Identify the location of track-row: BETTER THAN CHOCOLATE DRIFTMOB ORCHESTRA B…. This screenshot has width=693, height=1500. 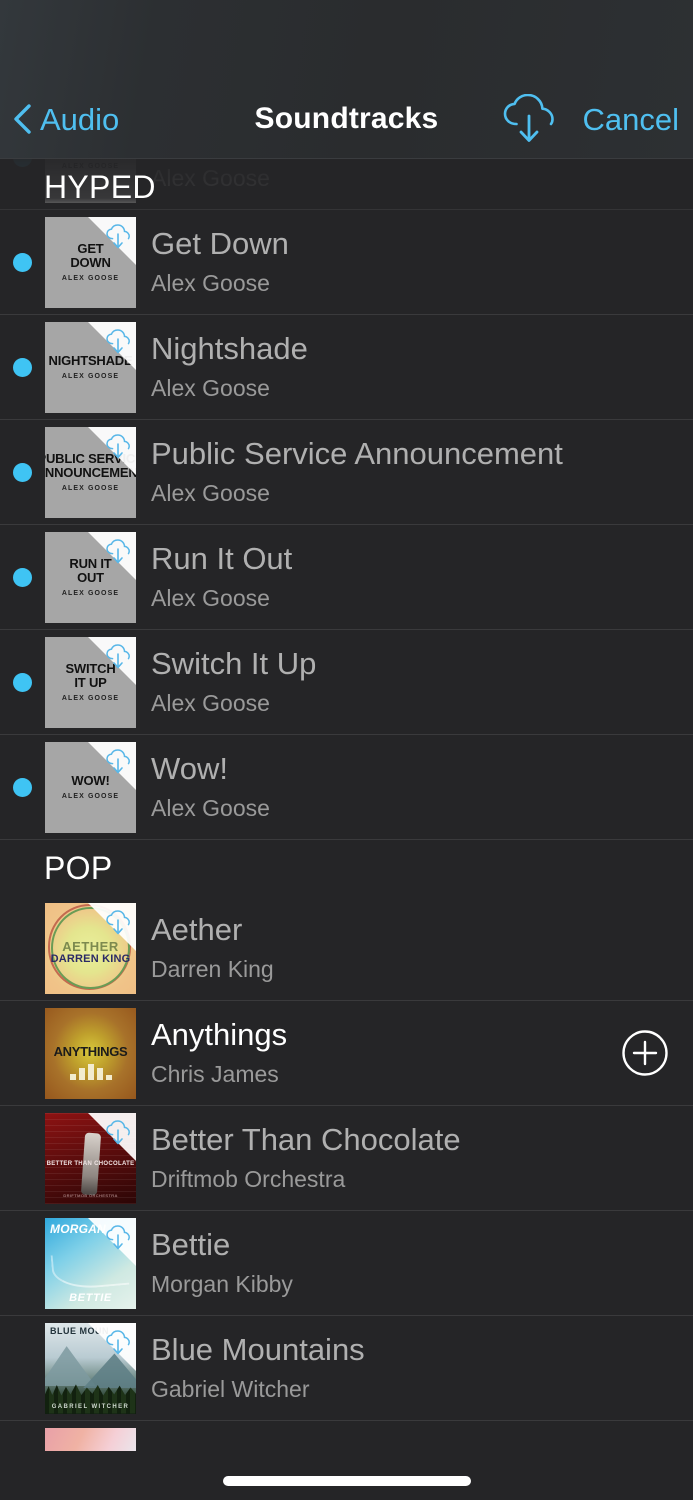
(346, 1158).